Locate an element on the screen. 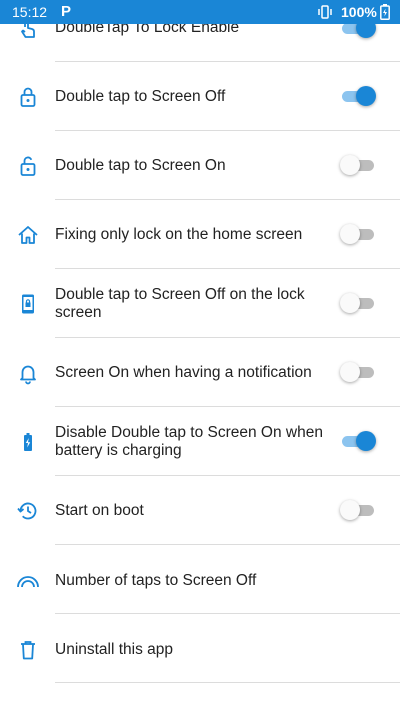 The height and width of the screenshot is (710, 400). setting-row-notification: Screen On when having a notification is located at coordinates (200, 372).